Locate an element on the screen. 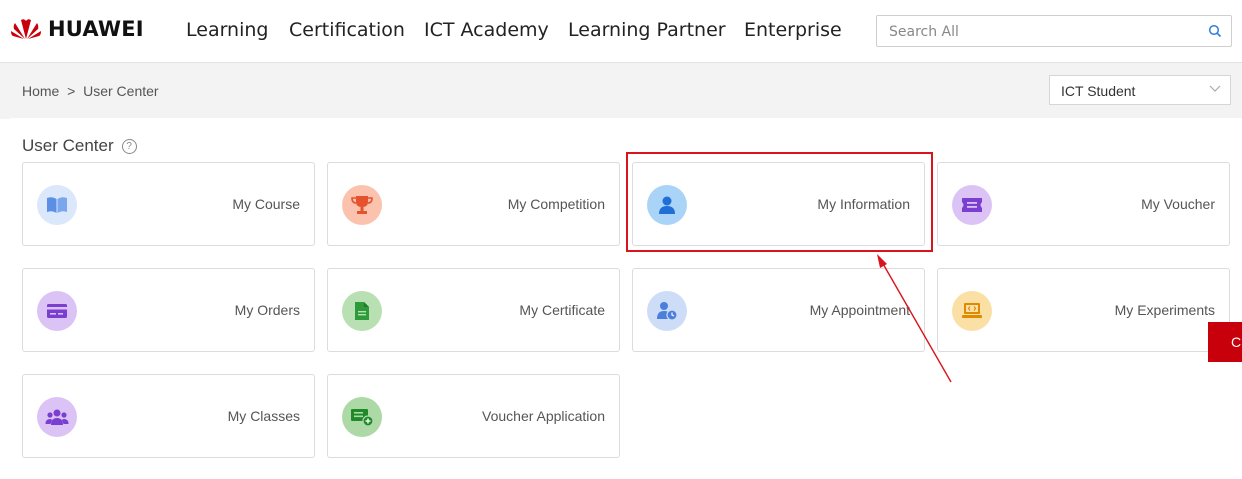 Image resolution: width=1242 pixels, height=479 pixels. user-clock-icon is located at coordinates (667, 311).